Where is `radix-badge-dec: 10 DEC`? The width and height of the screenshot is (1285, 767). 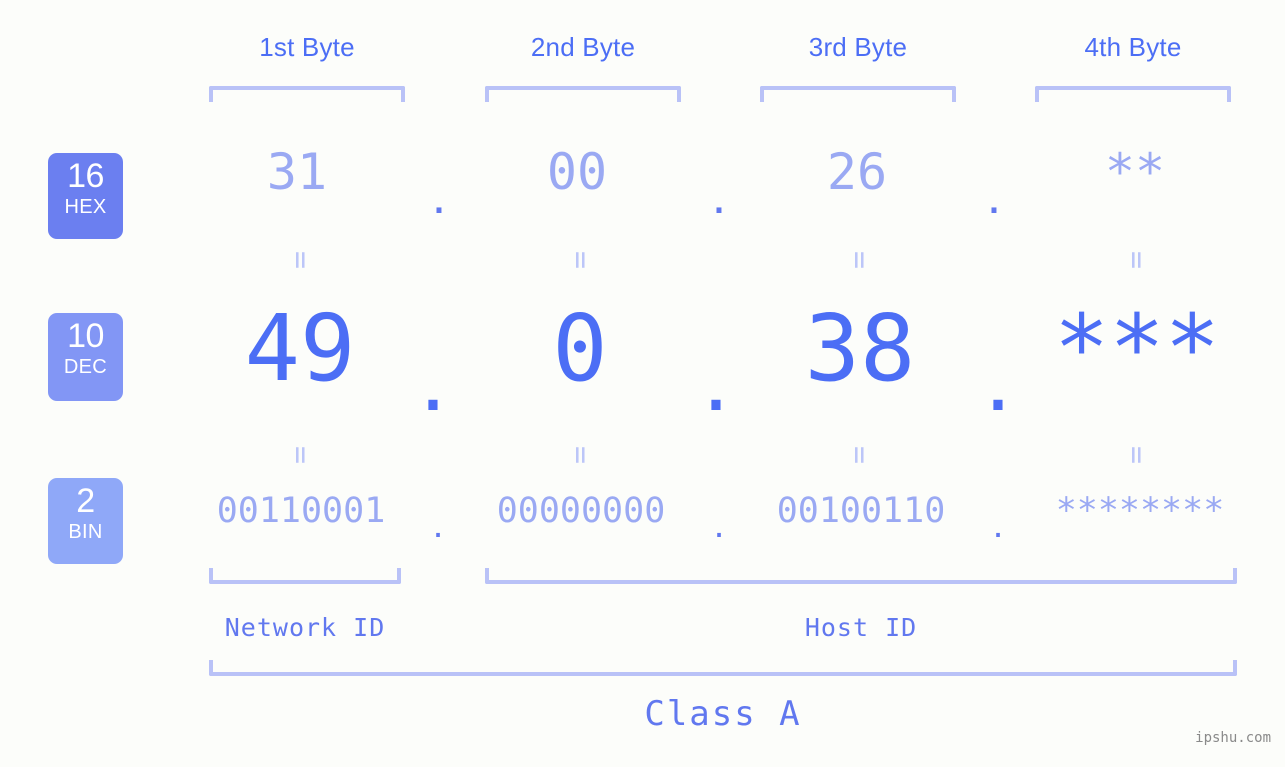
radix-badge-dec: 10 DEC is located at coordinates (85, 357).